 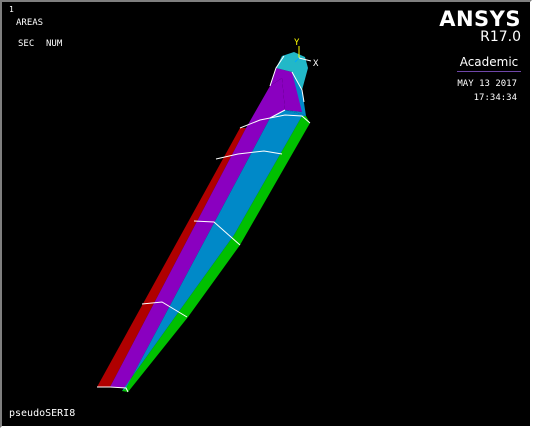 What do you see at coordinates (316, 64) in the screenshot?
I see `triad-x-label: X` at bounding box center [316, 64].